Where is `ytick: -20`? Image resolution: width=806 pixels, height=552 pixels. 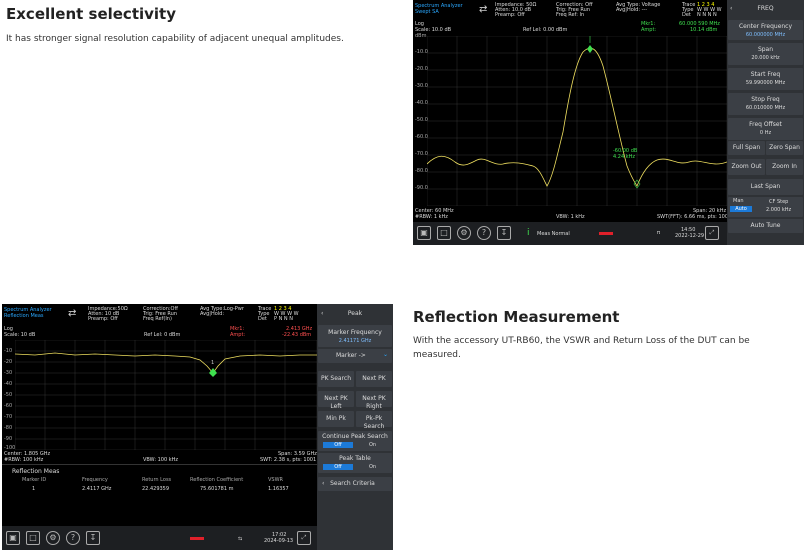
ytick: -20 is located at coordinates (8, 362).